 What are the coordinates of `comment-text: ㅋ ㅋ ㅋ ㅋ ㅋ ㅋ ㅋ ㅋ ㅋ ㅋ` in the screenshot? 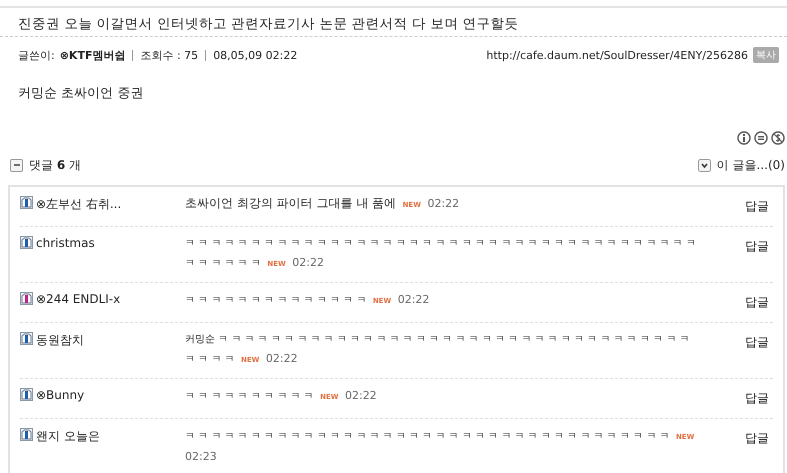 It's located at (249, 396).